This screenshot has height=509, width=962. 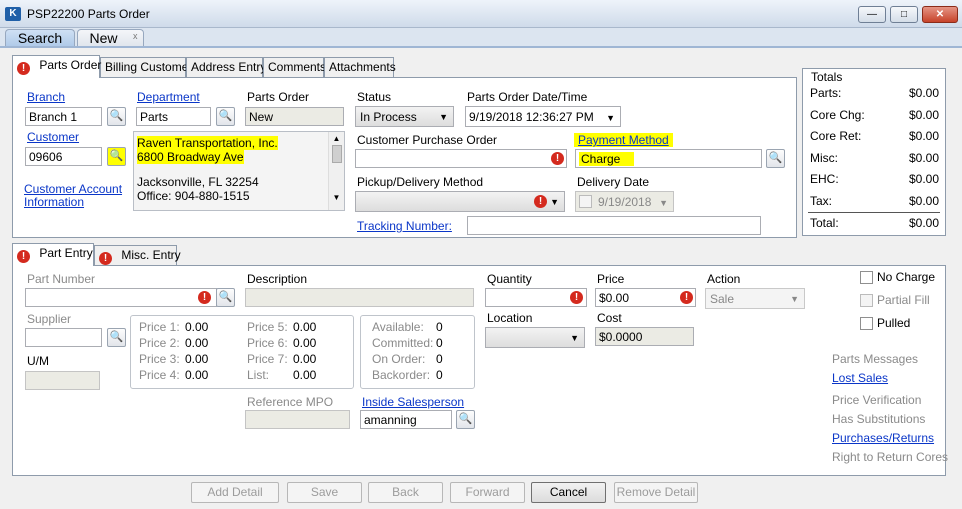 I want to click on delivery-date-checkbox, so click(x=585, y=201).